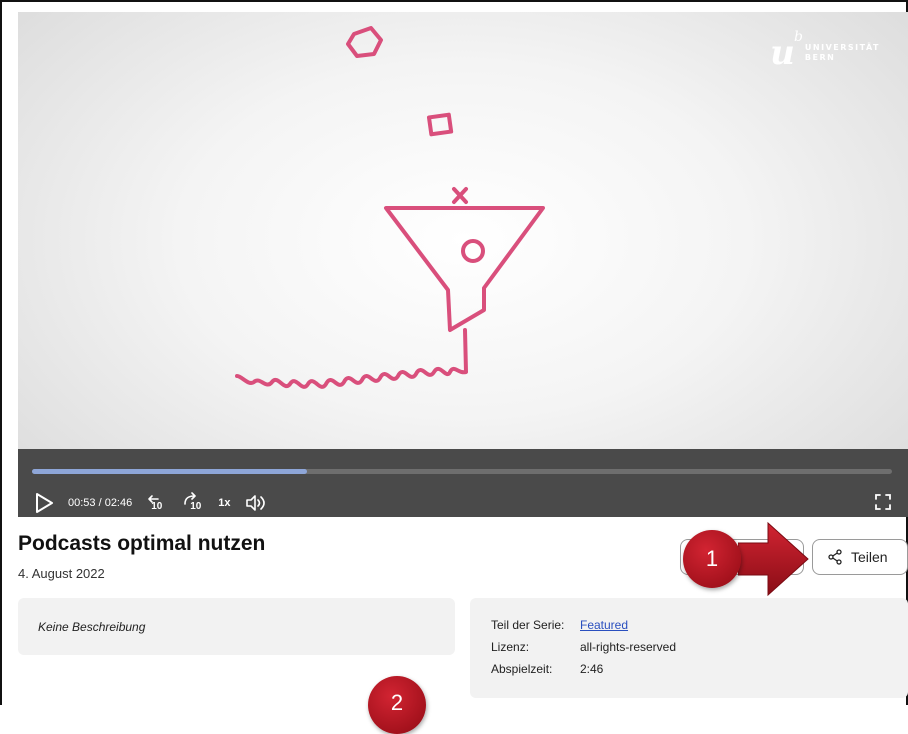 This screenshot has height=734, width=908. Describe the element at coordinates (100, 503) in the screenshot. I see `time-display: 00:53 / 02:46` at that location.